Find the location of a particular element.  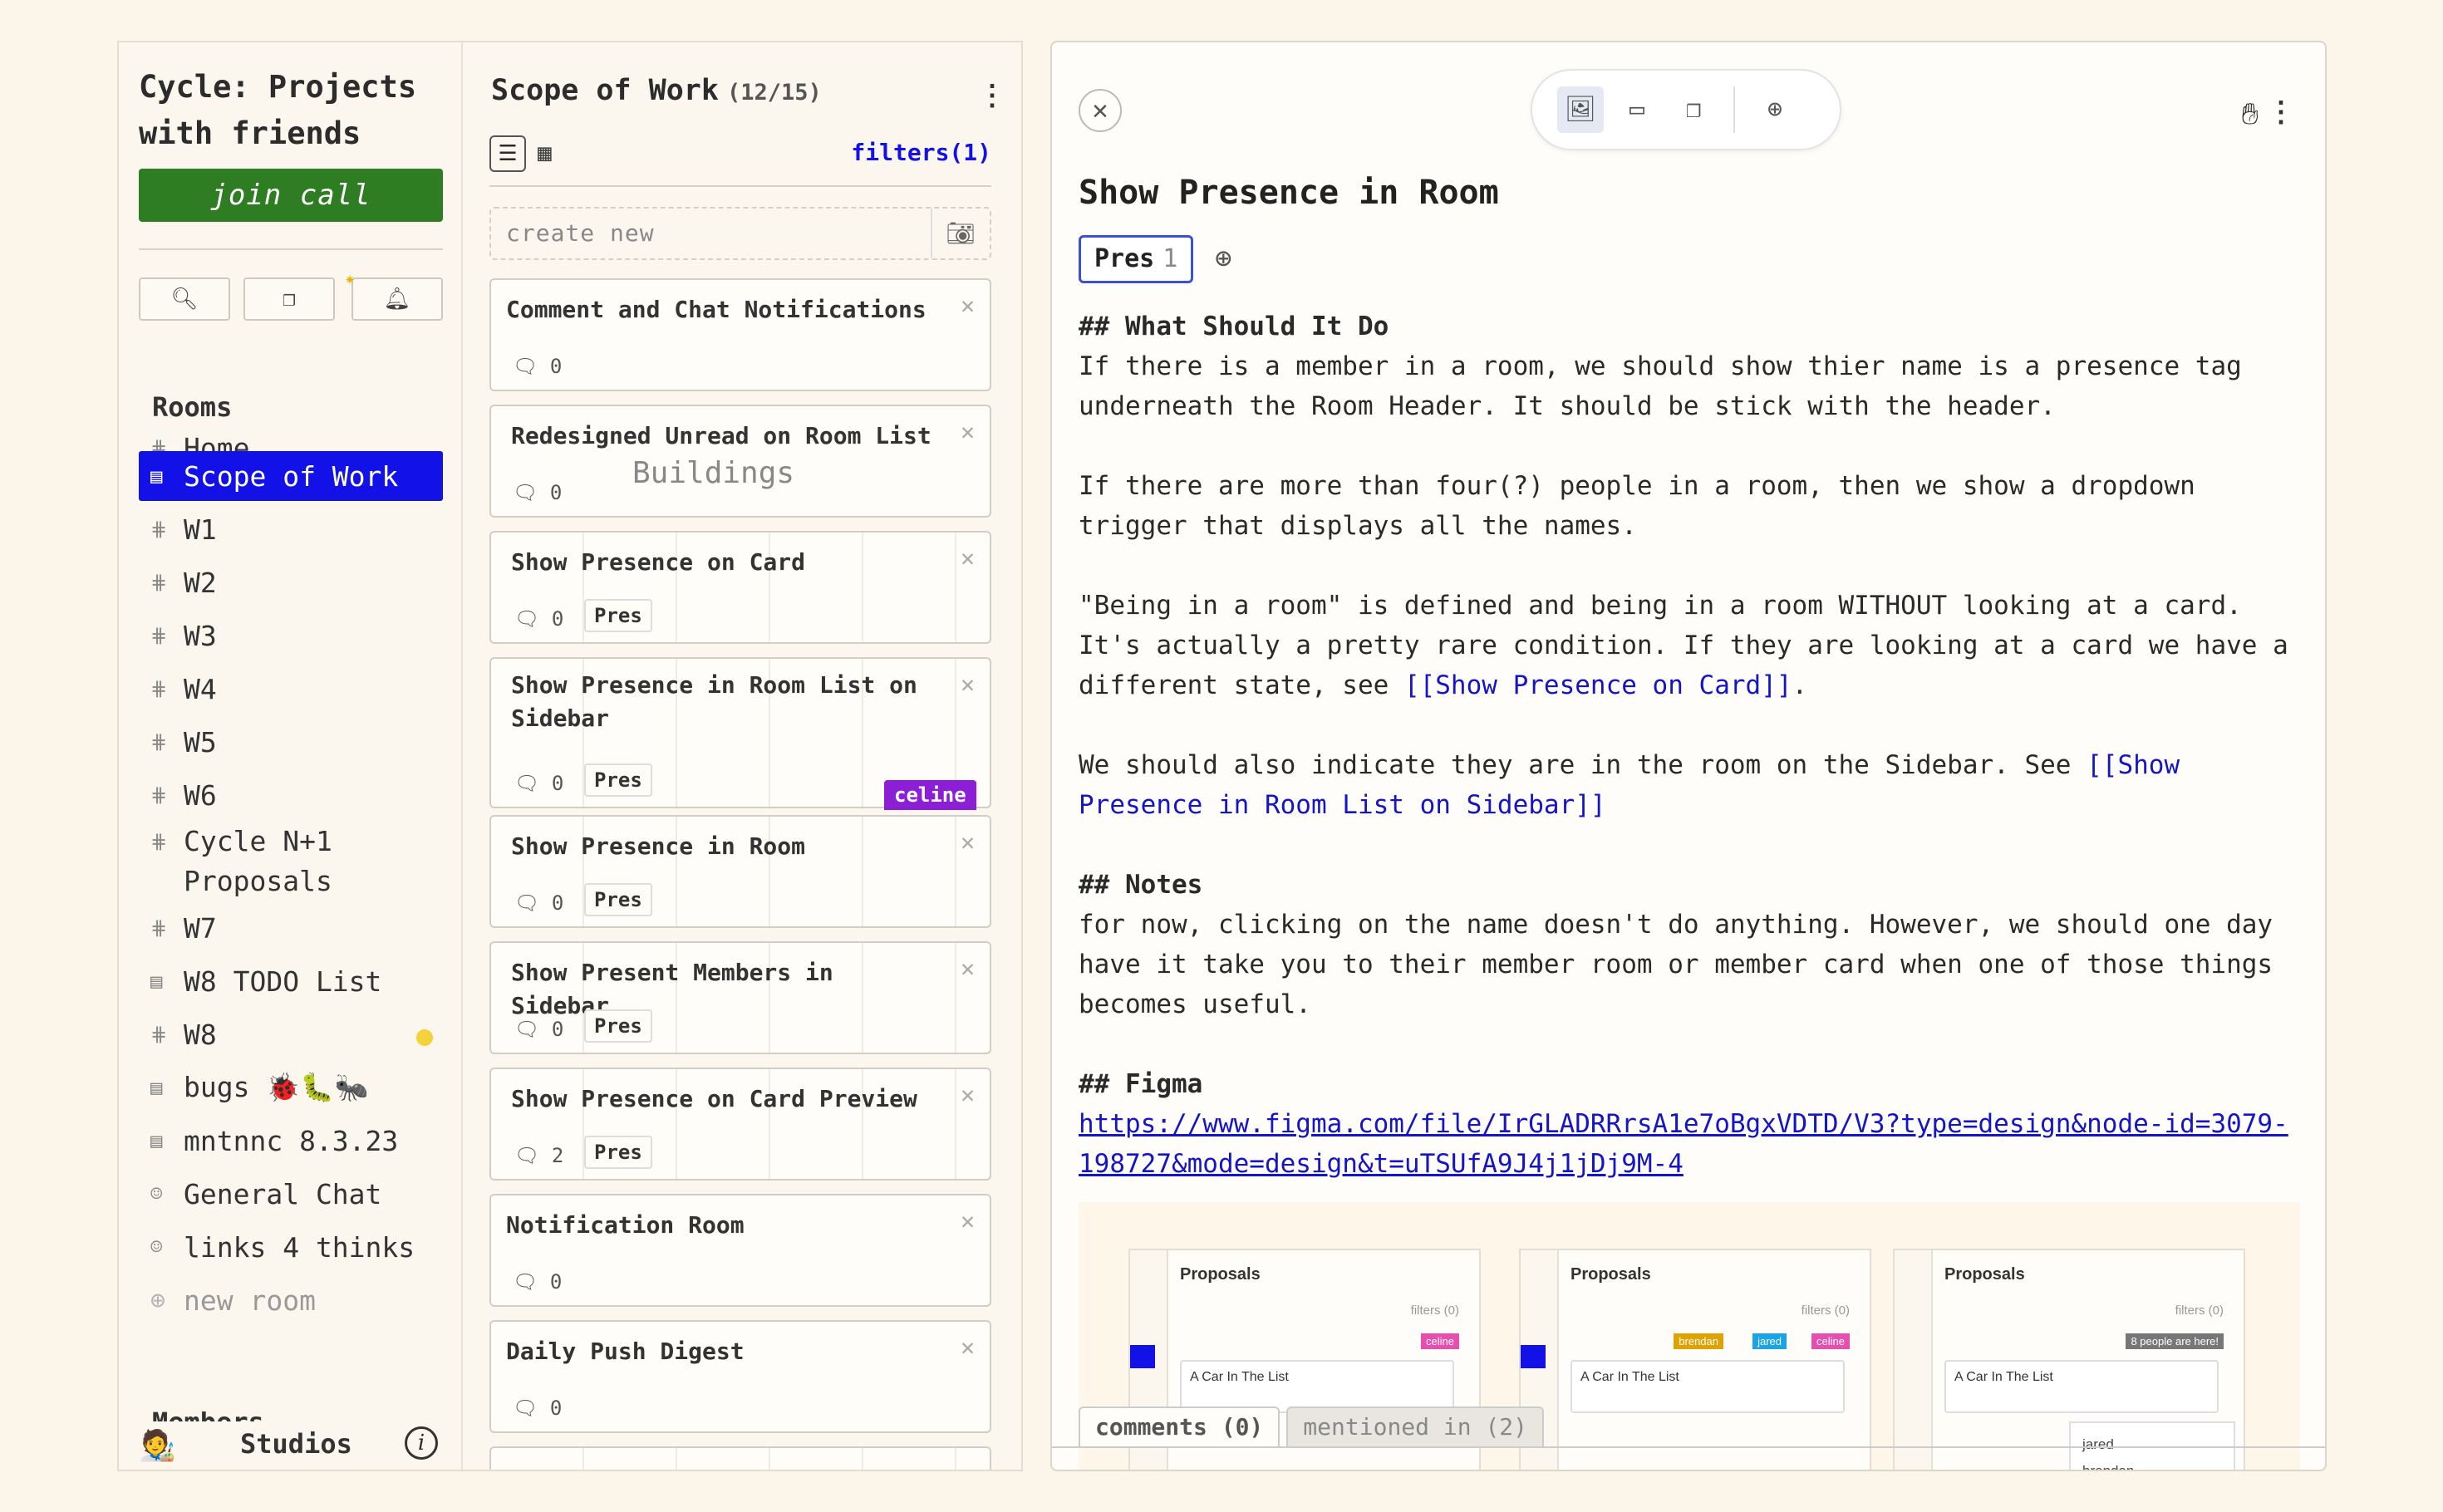

section-heading: ## Figma is located at coordinates (1141, 1084).